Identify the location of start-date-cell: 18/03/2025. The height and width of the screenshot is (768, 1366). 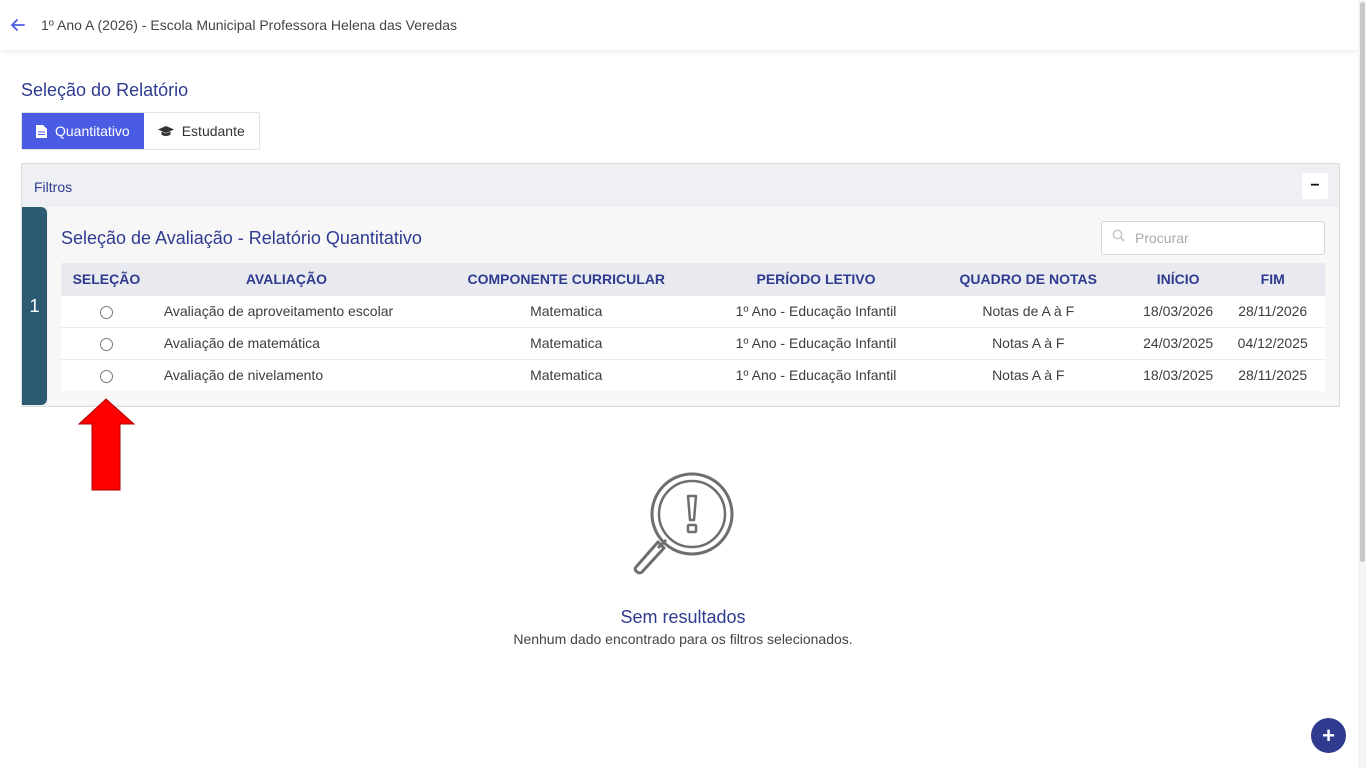
(1178, 375).